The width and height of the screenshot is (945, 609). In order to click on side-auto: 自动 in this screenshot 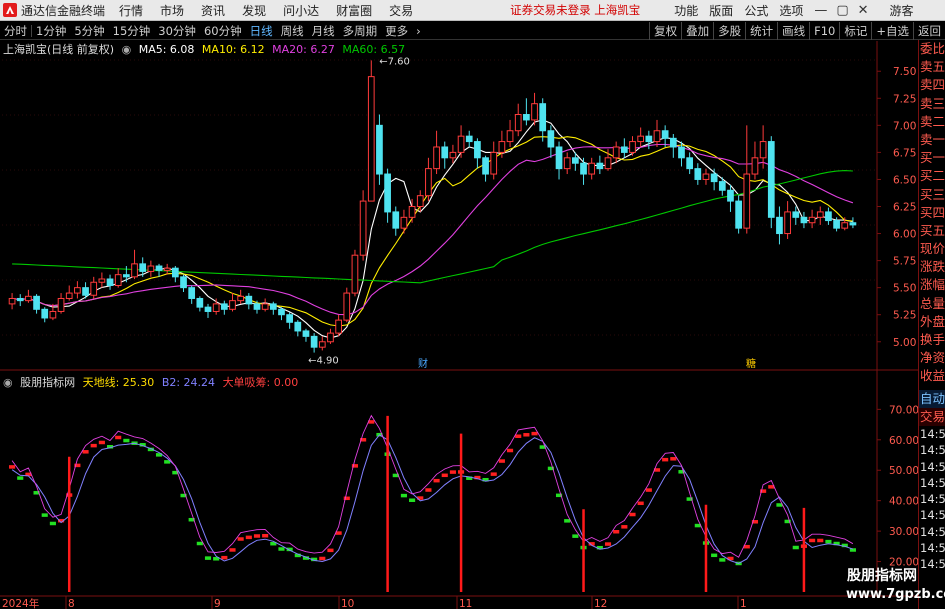, I will do `click(932, 398)`.